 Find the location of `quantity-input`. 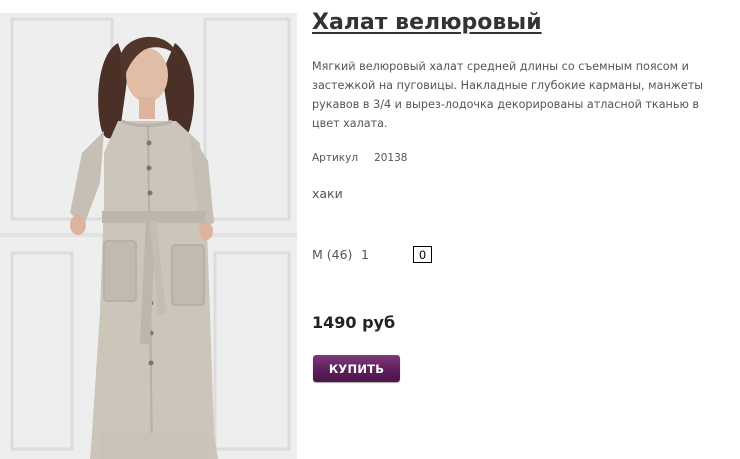

quantity-input is located at coordinates (422, 254).